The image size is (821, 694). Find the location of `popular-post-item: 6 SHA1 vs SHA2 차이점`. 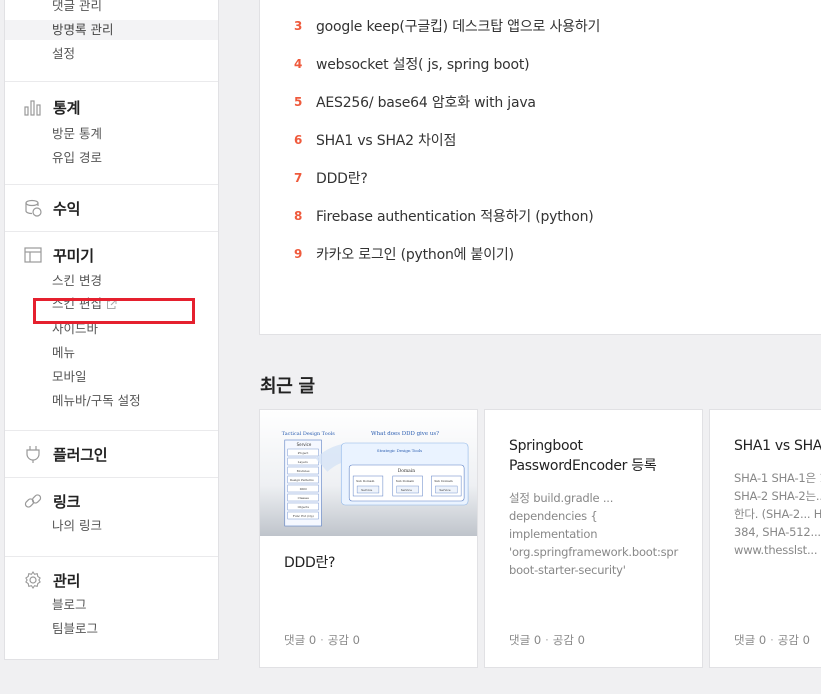

popular-post-item: 6 SHA1 vs SHA2 차이점 is located at coordinates (375, 140).